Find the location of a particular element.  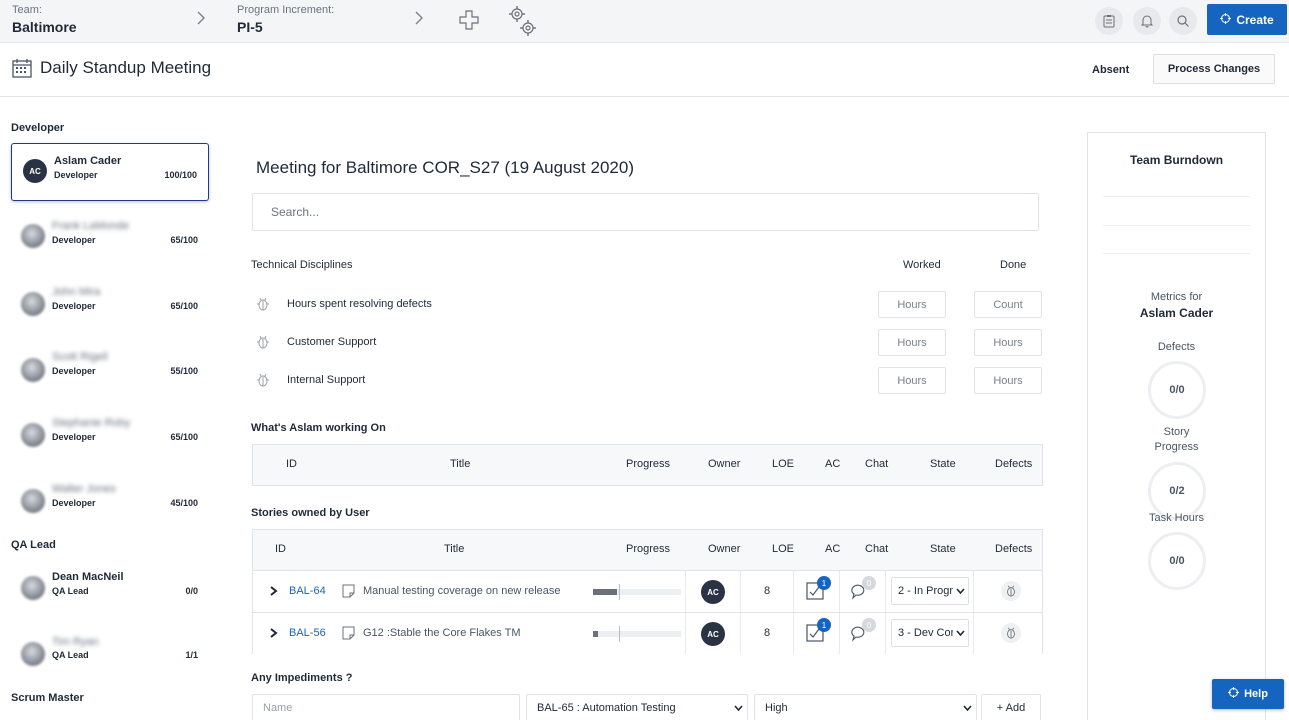

member-role: QA Lead is located at coordinates (70, 591).